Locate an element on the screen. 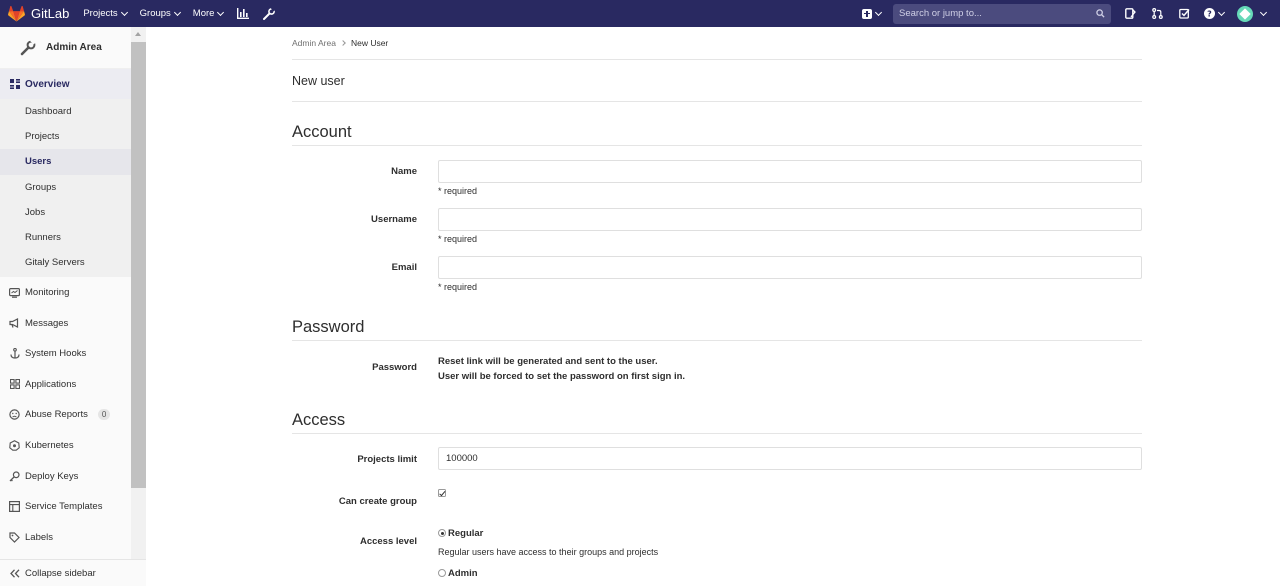 The width and height of the screenshot is (1280, 586). nav-projects-dropdown: Projects is located at coordinates (105, 13).